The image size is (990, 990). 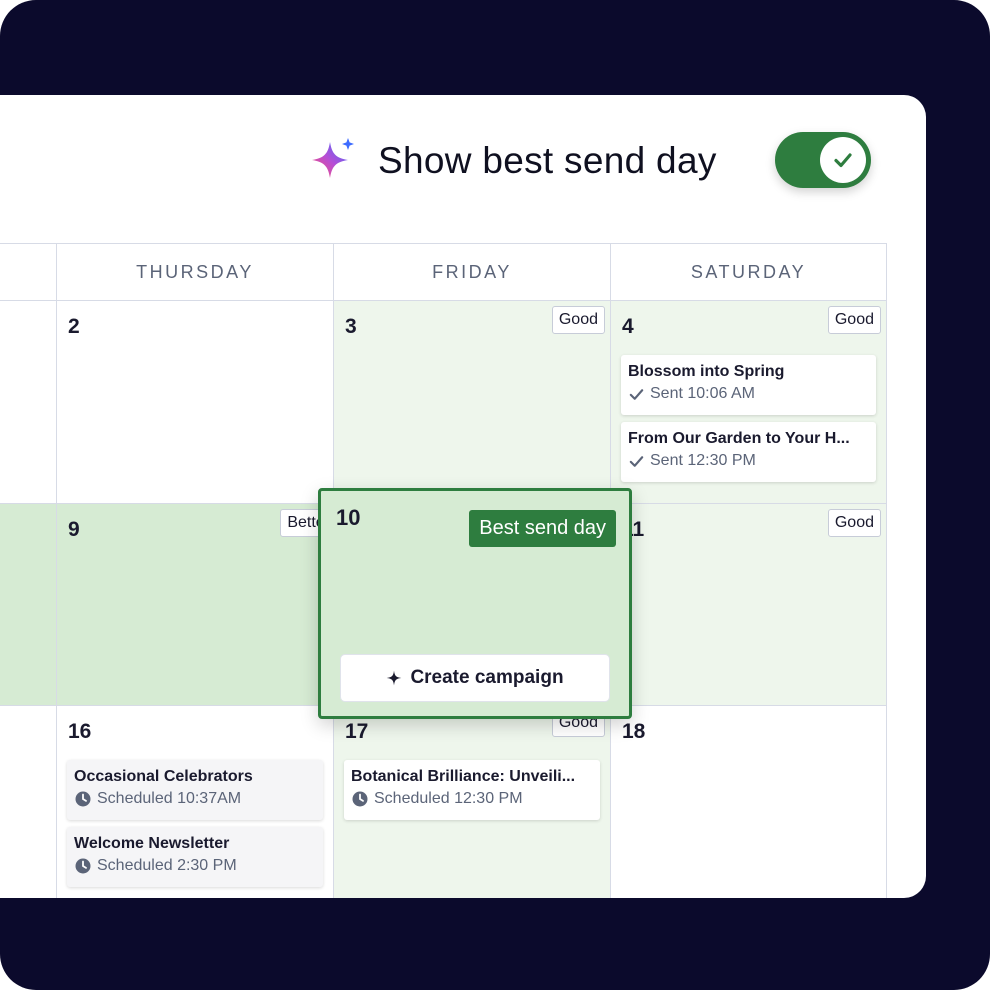 I want to click on campaign-title: Occasional Celebrators, so click(x=163, y=776).